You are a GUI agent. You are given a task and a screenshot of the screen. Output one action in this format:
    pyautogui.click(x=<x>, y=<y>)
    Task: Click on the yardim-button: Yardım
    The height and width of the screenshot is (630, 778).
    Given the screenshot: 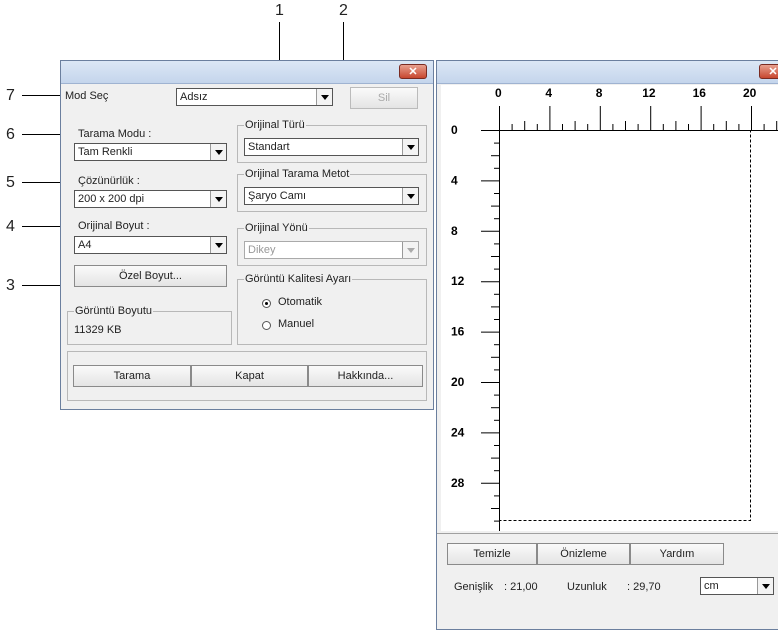 What is the action you would take?
    pyautogui.click(x=677, y=554)
    